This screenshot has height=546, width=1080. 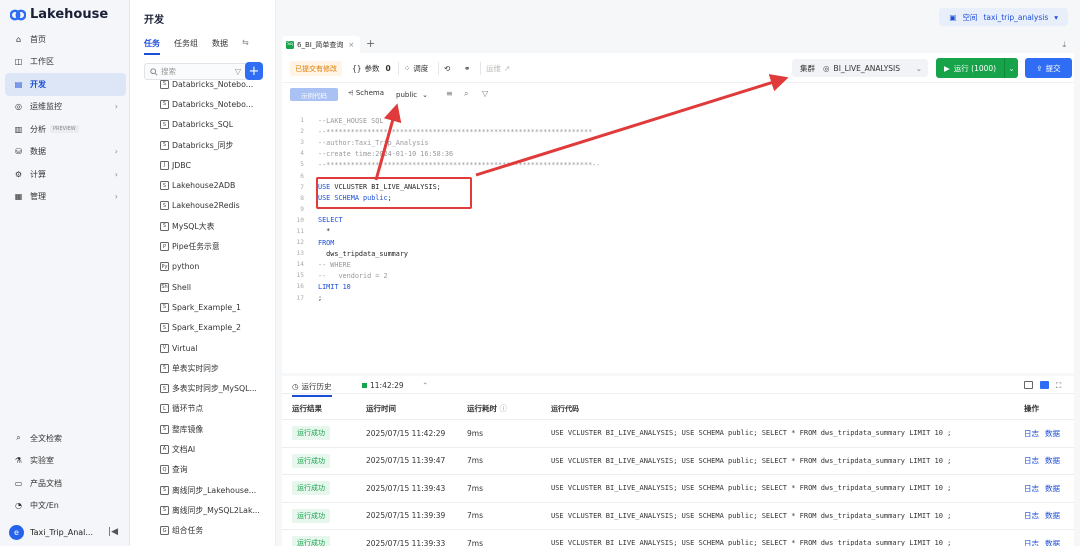 What do you see at coordinates (65, 62) in the screenshot?
I see `nav-item-1: ◫ 工作区` at bounding box center [65, 62].